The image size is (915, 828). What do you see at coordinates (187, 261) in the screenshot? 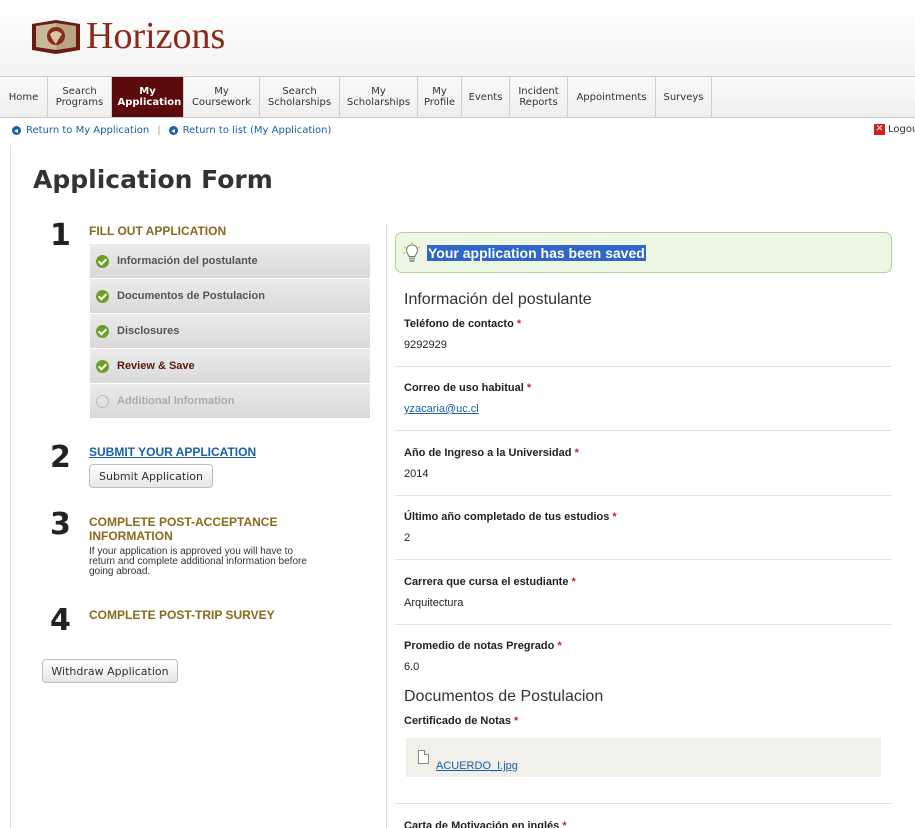
I see `checklist-label: Información del postulante` at bounding box center [187, 261].